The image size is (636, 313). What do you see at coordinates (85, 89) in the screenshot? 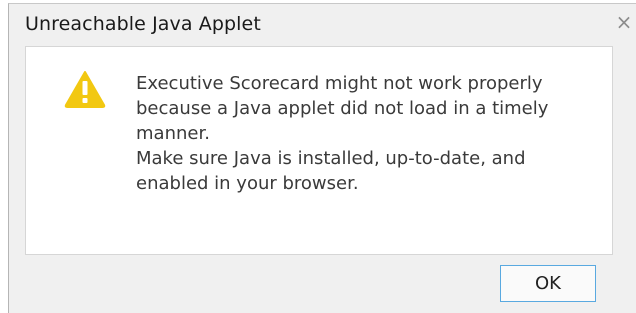
I see `warning-triangle-icon` at bounding box center [85, 89].